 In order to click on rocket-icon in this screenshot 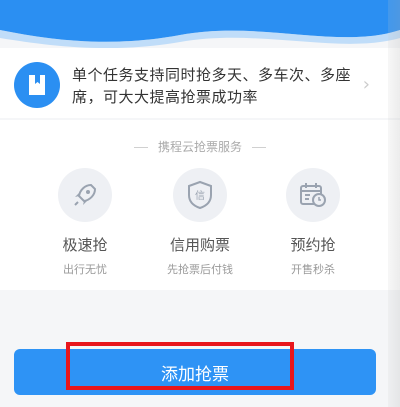, I will do `click(85, 195)`.